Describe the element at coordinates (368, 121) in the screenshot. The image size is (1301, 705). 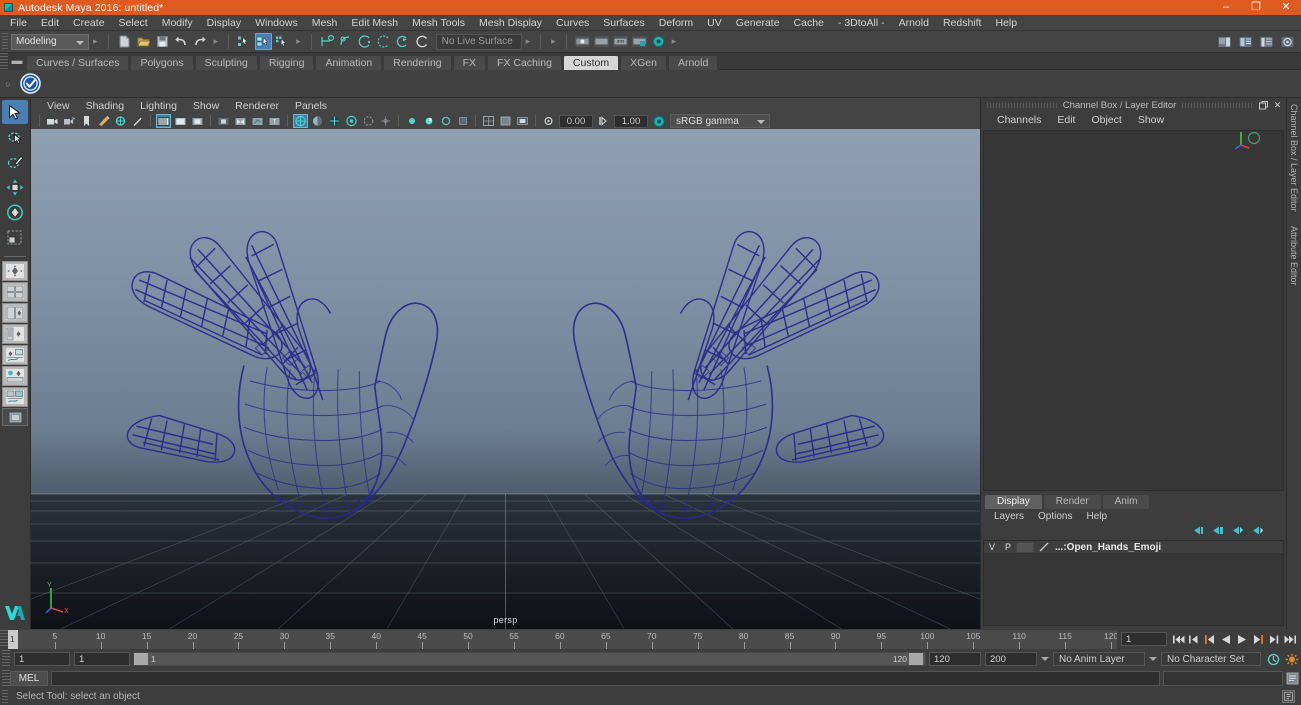
I see `use-default-lighting-icon` at that location.